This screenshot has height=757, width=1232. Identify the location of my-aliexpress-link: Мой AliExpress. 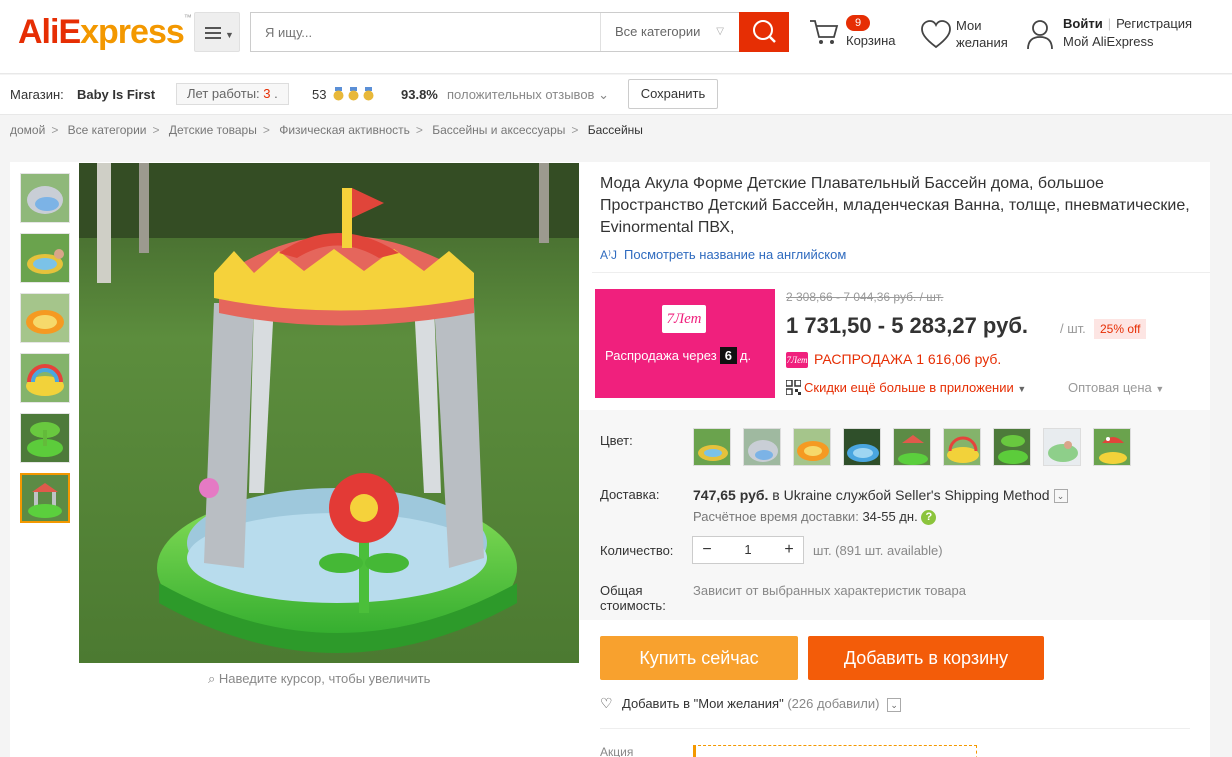
(1108, 41).